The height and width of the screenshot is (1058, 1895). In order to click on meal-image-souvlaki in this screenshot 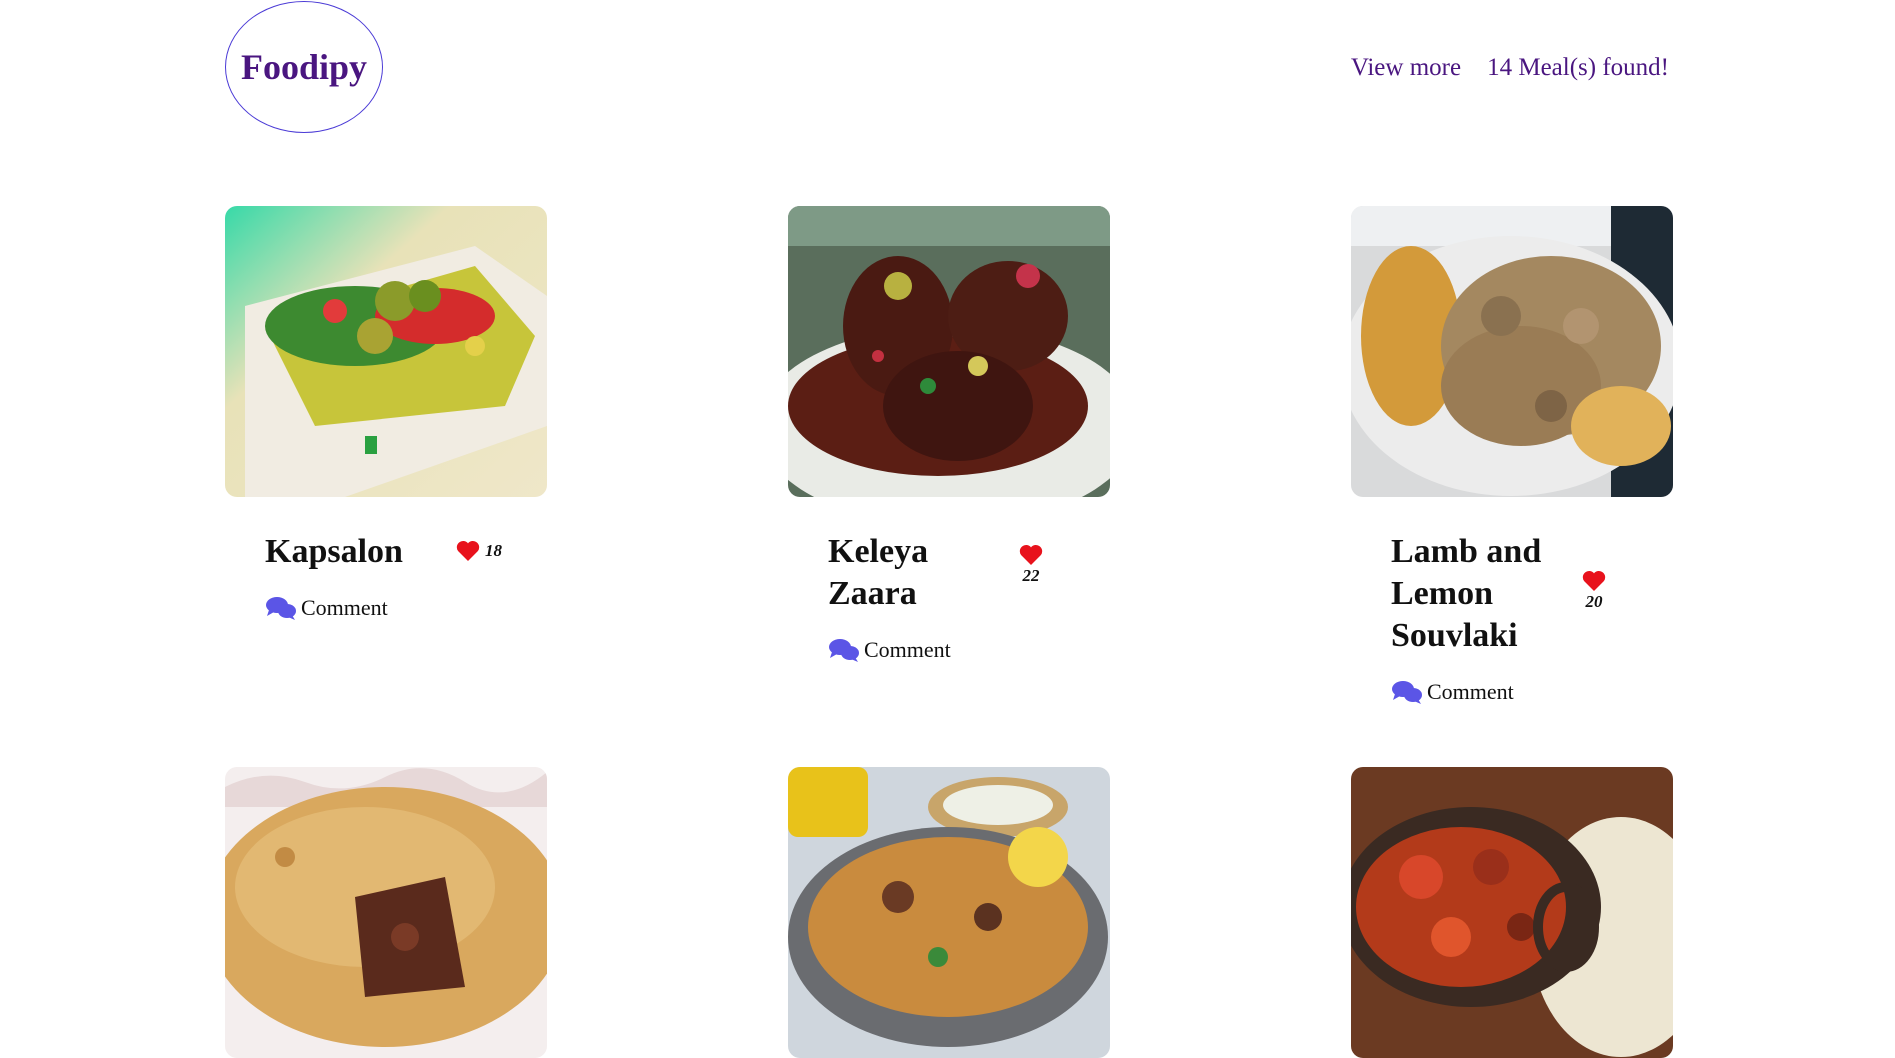, I will do `click(1512, 351)`.